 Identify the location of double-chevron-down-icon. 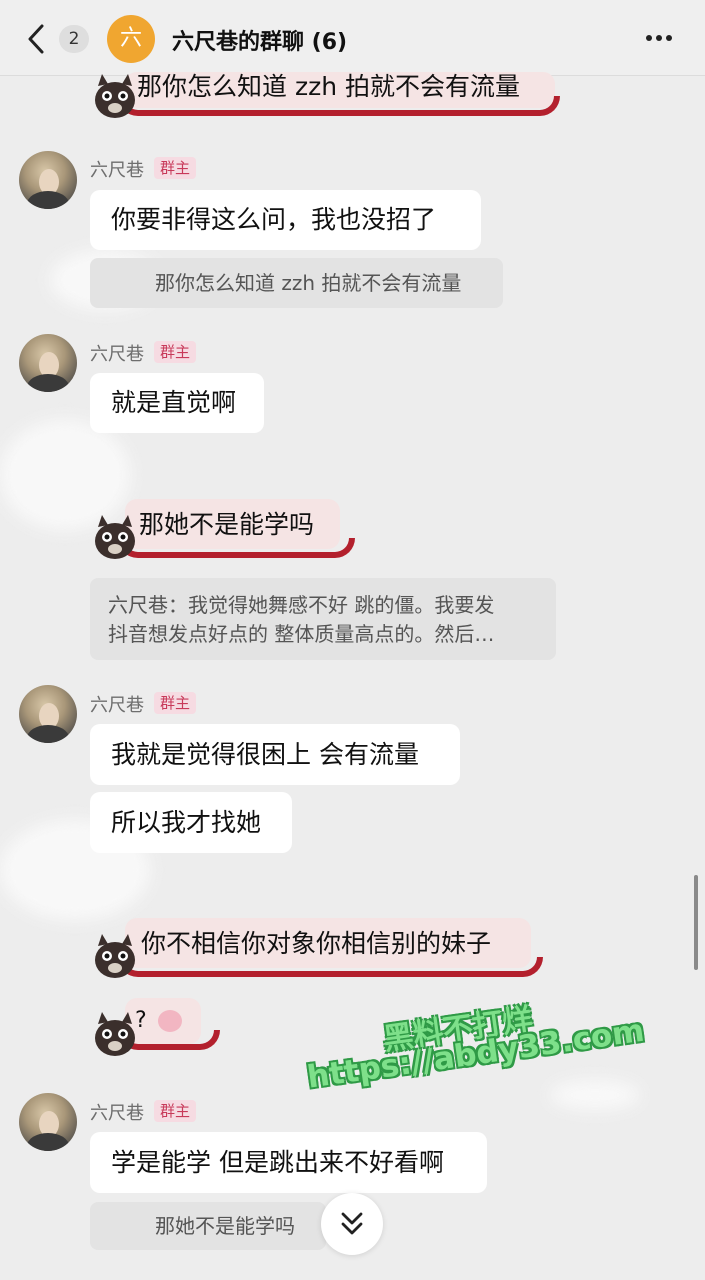
(352, 1223).